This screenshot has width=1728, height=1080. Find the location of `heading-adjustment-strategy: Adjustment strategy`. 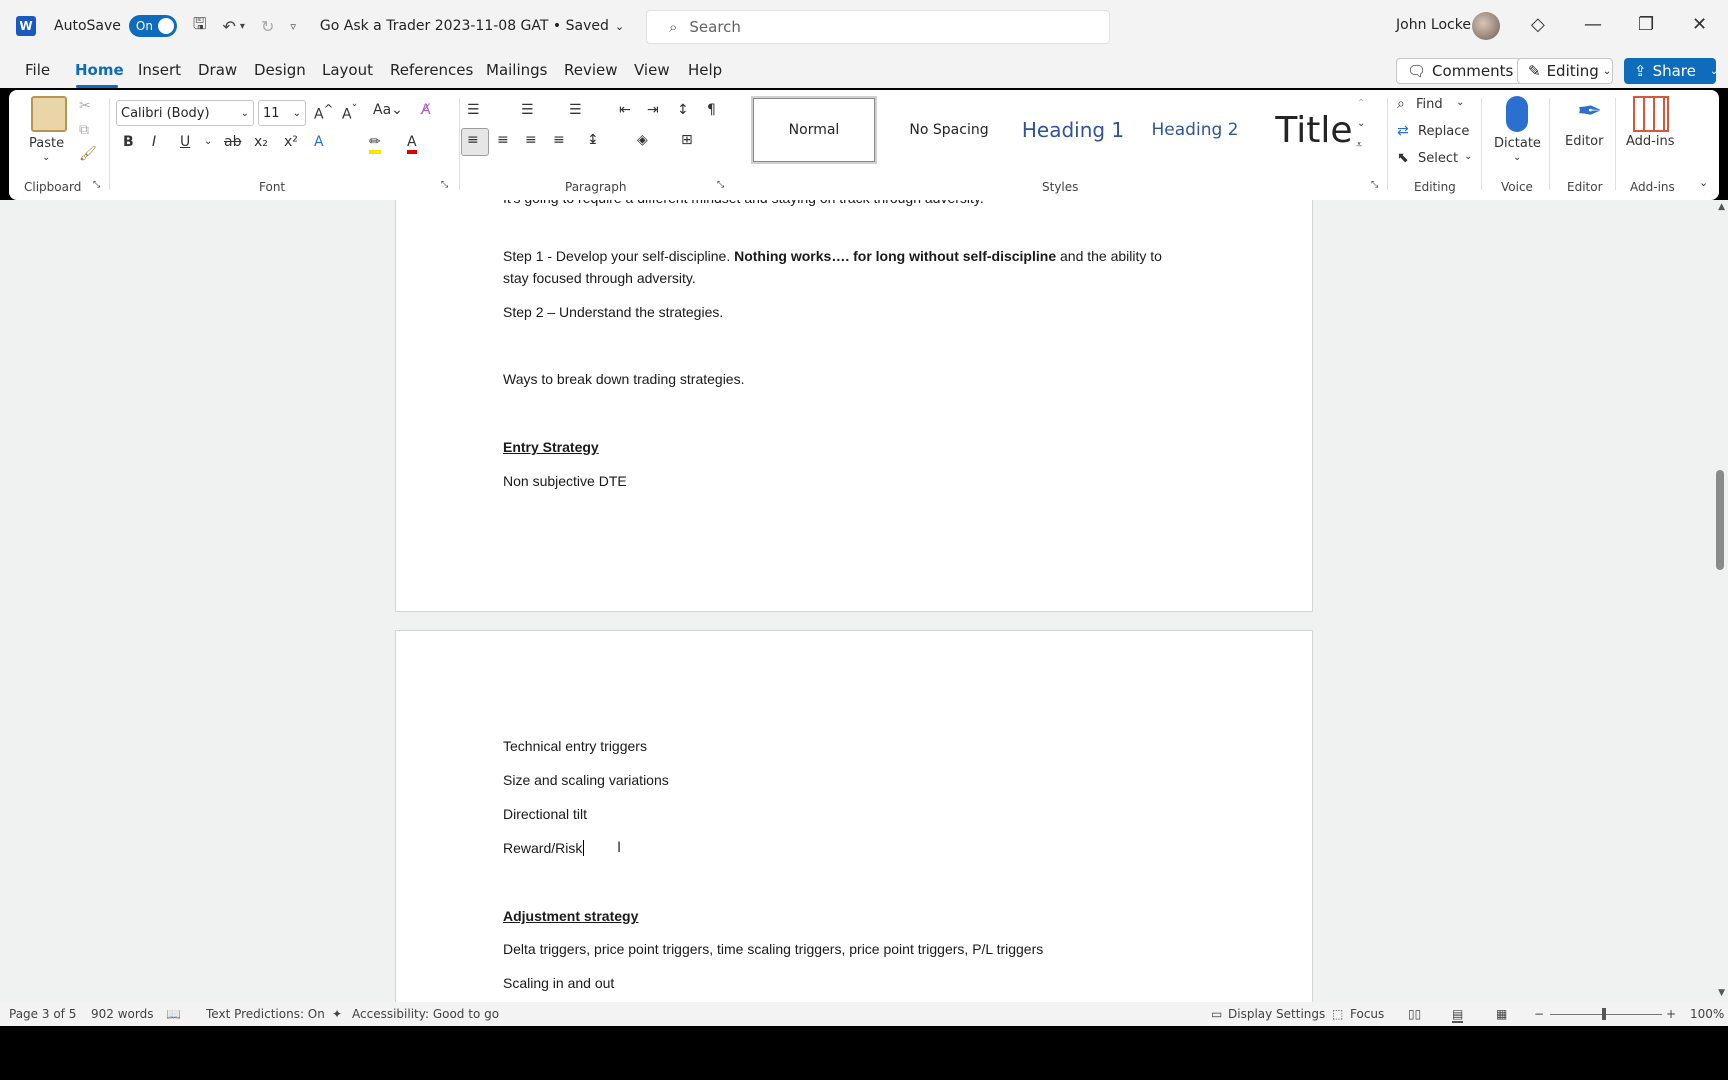

heading-adjustment-strategy: Adjustment strategy is located at coordinates (570, 916).